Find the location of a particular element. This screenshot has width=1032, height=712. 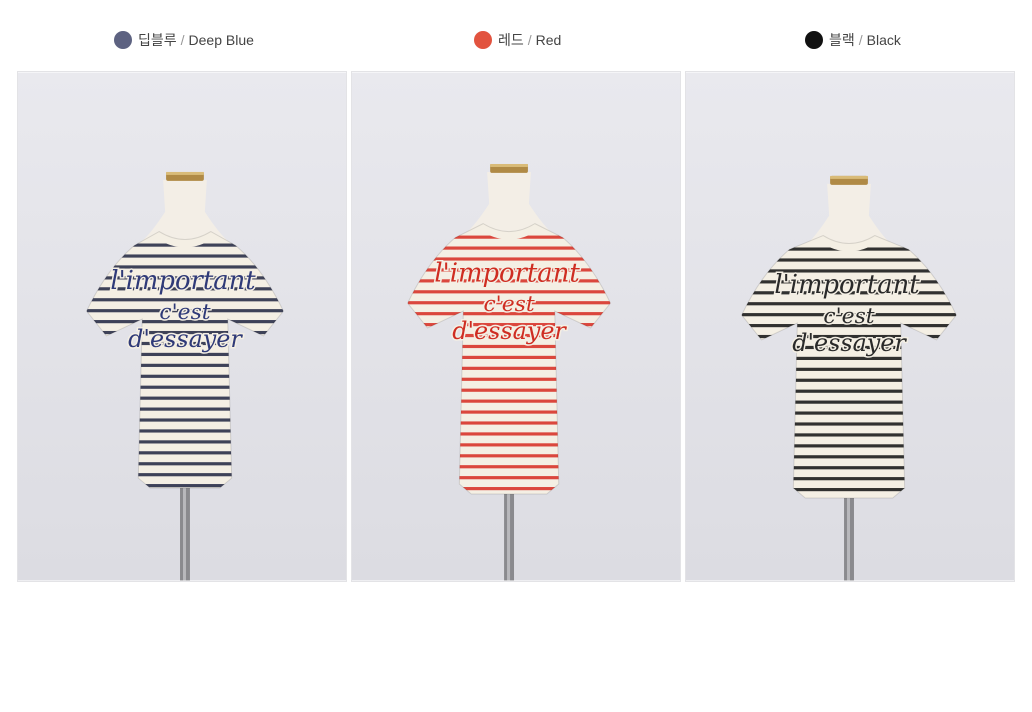

variant-korean-name: 딥블루 is located at coordinates (157, 40).